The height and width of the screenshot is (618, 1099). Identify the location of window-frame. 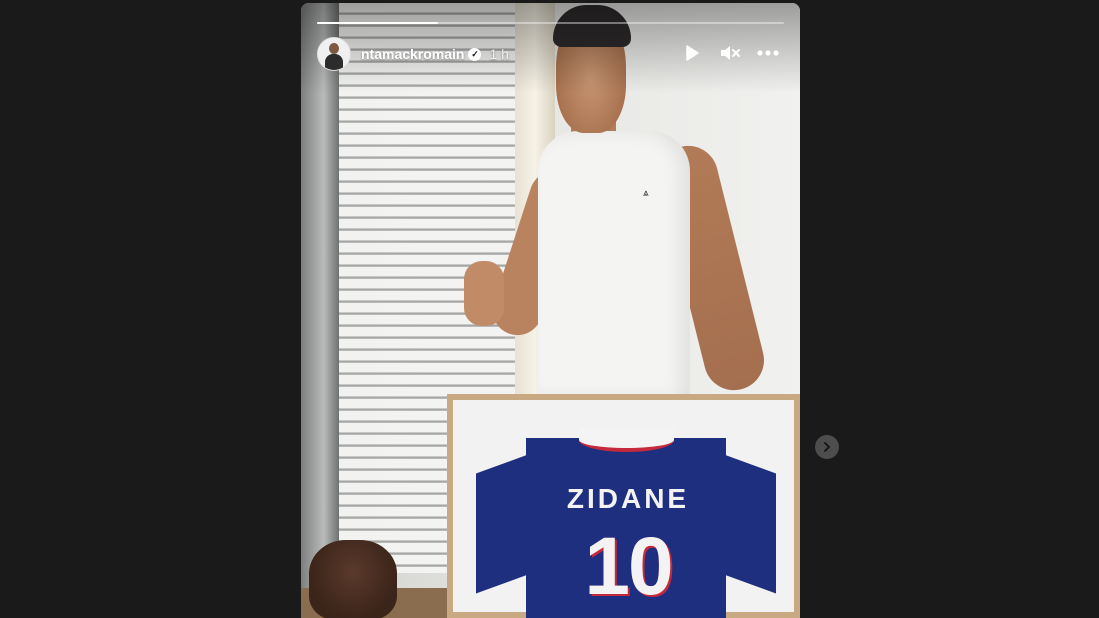
(320, 303).